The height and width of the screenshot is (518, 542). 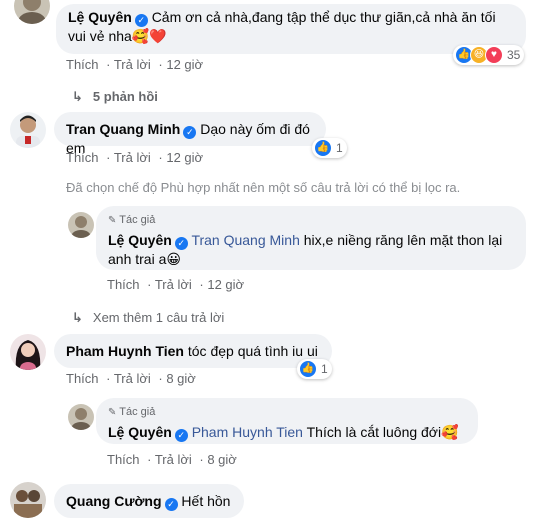 What do you see at coordinates (247, 432) in the screenshot?
I see `mention-link: Pham Huynh Tien` at bounding box center [247, 432].